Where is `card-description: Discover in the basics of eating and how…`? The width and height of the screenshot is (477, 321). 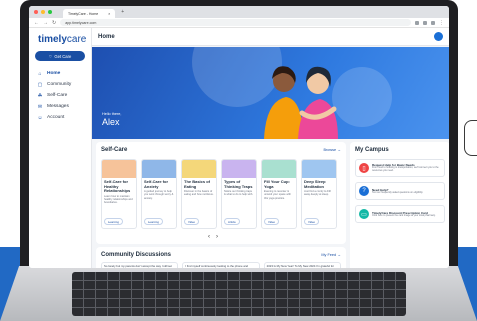
card-description: Discover in the basics of eating and how… is located at coordinates (199, 193).